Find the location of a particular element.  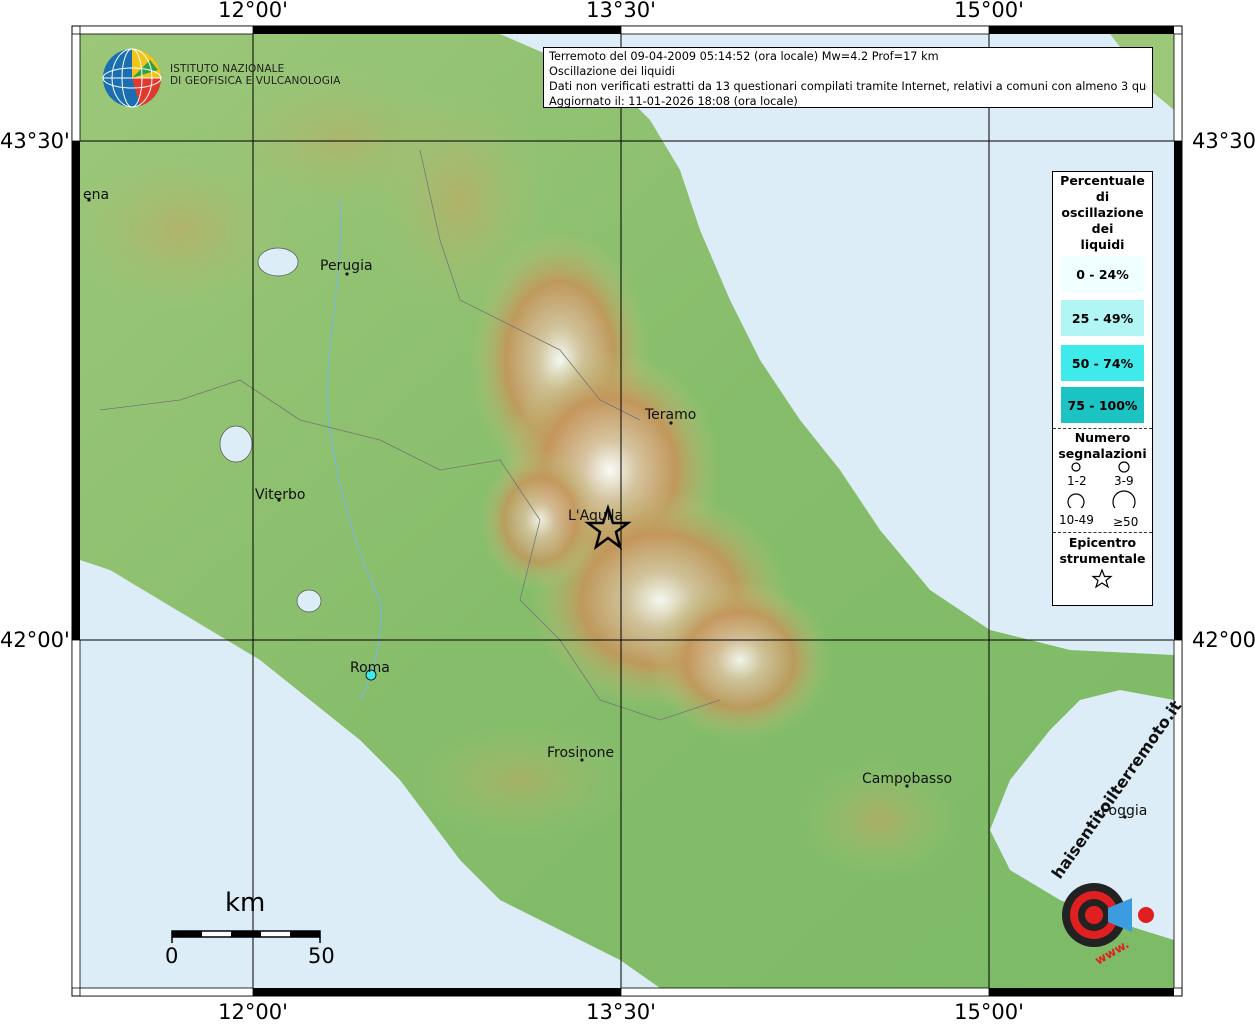

town-label-roma: Roma is located at coordinates (370, 668).